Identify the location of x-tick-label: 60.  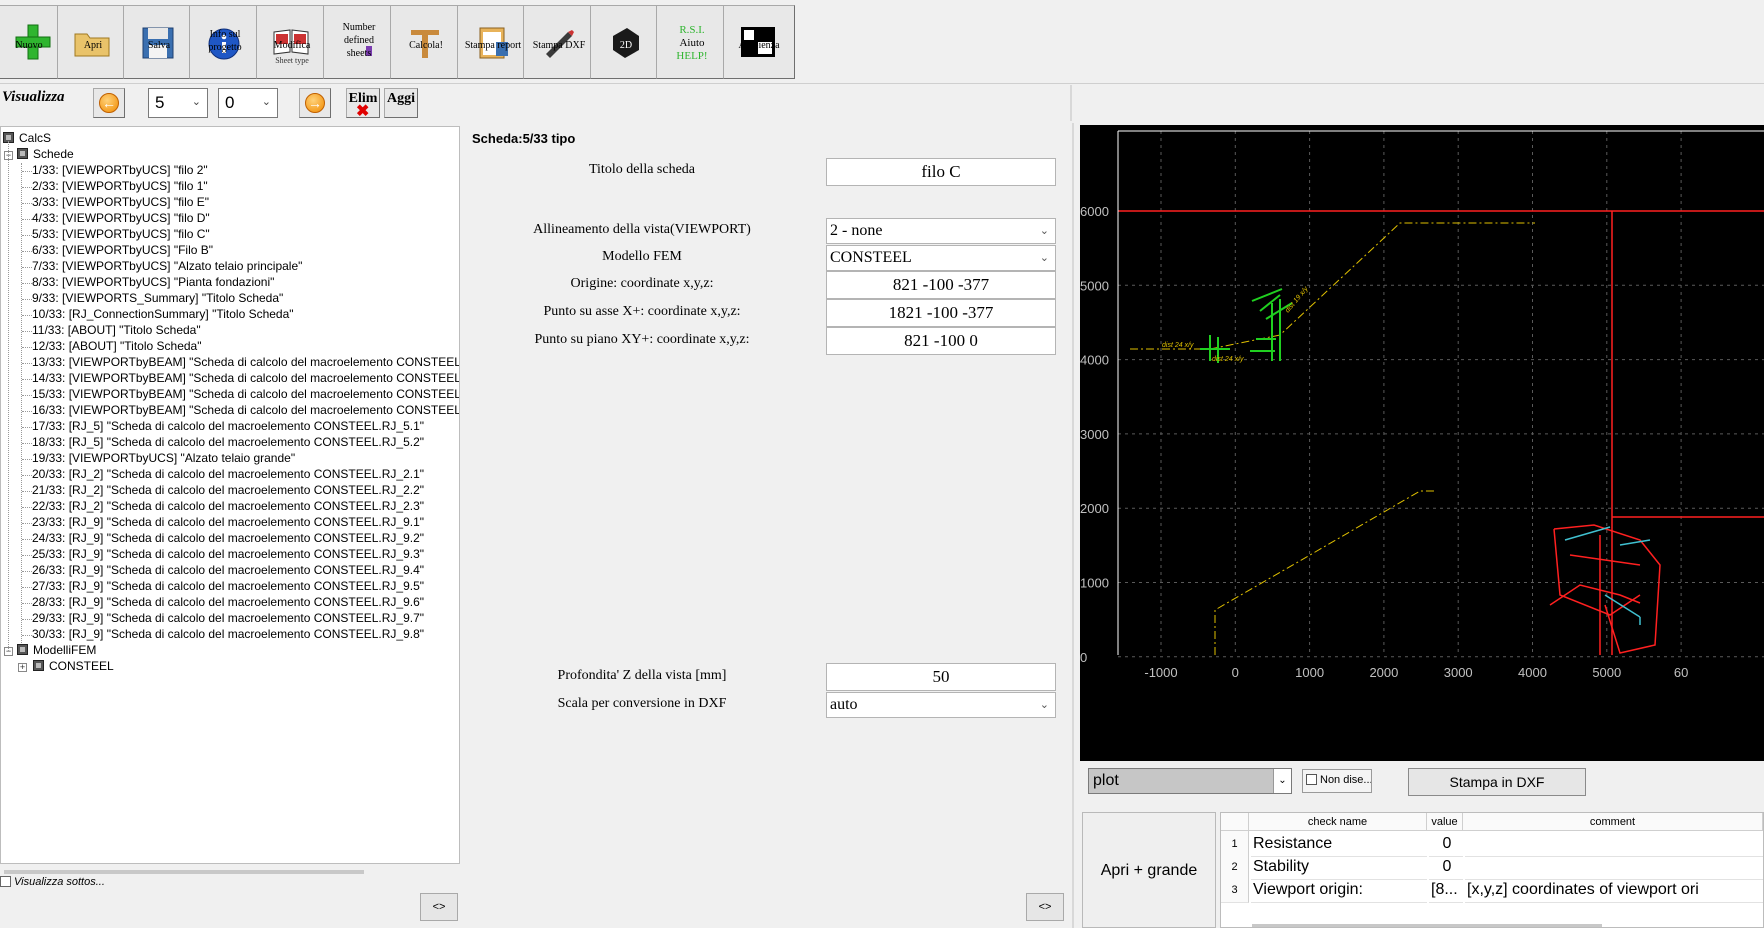
(1681, 672).